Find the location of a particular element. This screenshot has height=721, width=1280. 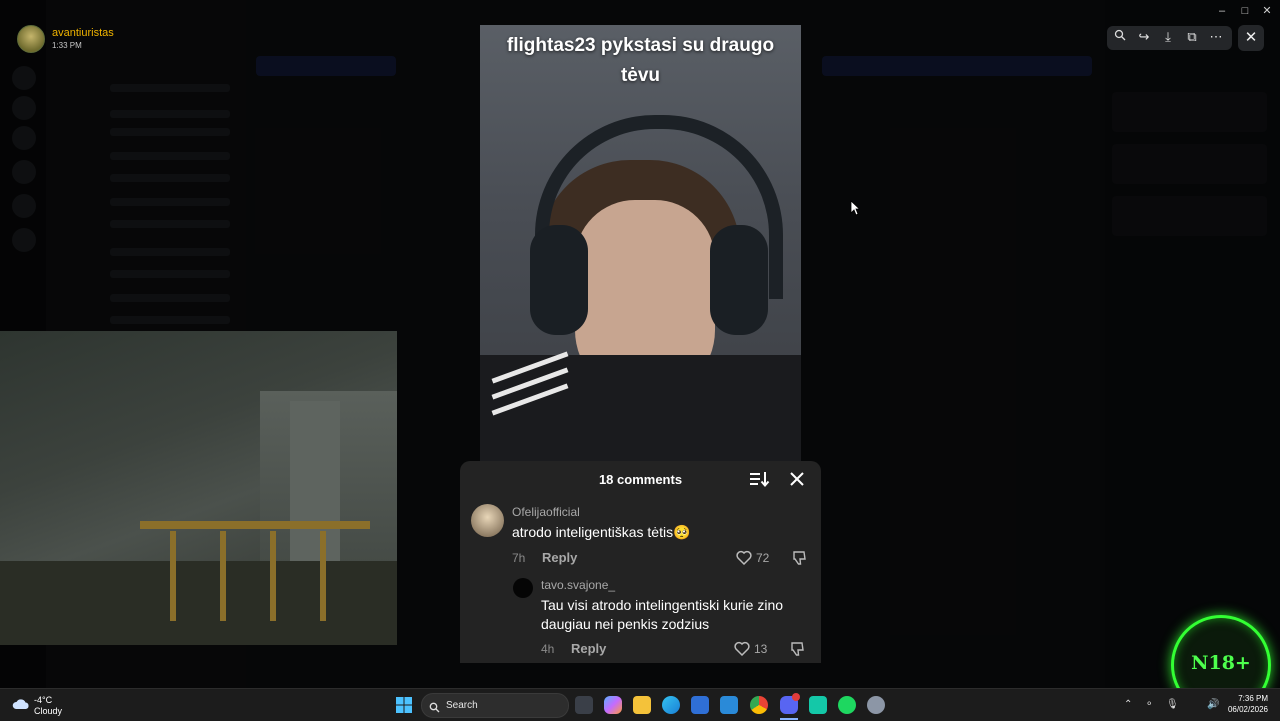

video-caption-line: tėvu is located at coordinates (640, 75).